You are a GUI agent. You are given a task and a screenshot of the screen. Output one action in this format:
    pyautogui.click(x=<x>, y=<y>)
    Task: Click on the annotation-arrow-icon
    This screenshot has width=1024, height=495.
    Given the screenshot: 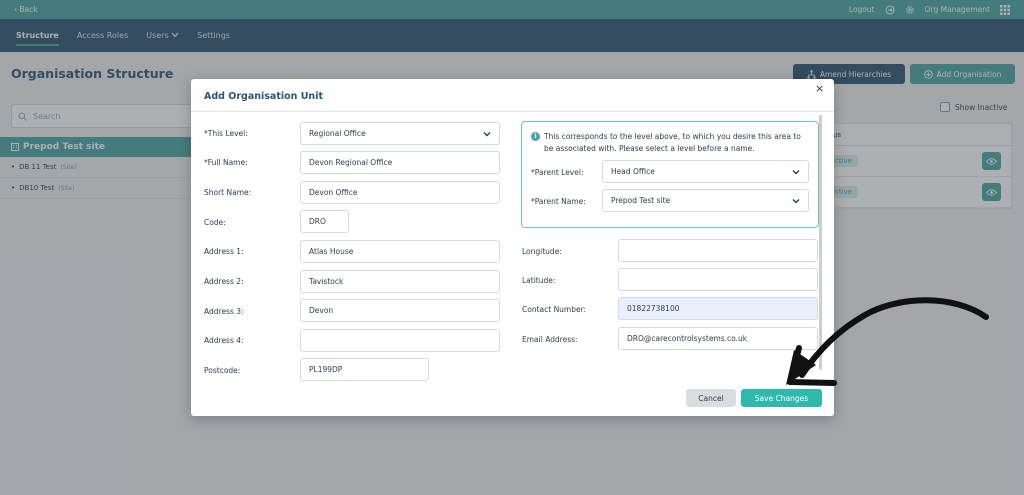 What is the action you would take?
    pyautogui.click(x=887, y=341)
    